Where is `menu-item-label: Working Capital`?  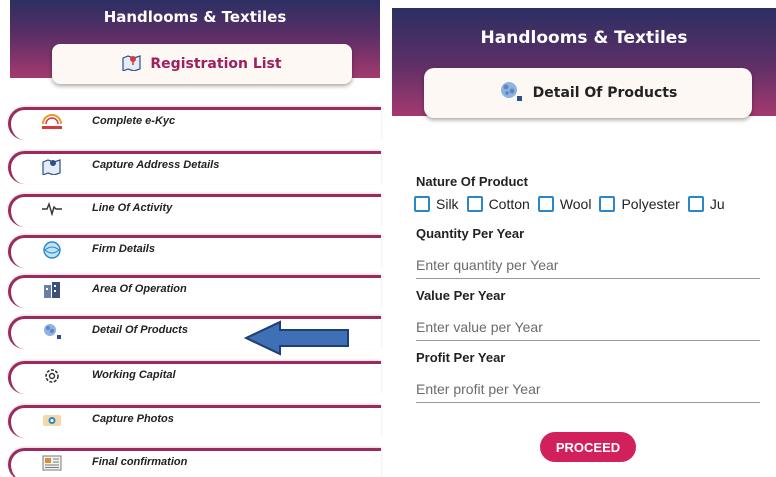
menu-item-label: Working Capital is located at coordinates (134, 375).